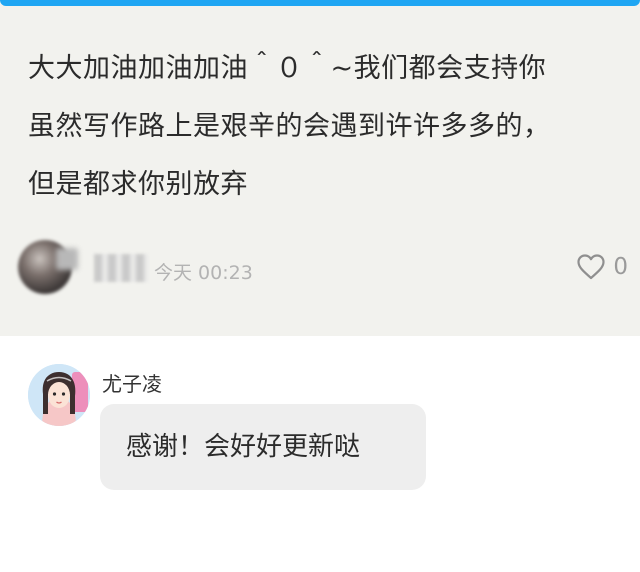  I want to click on like-count: 0, so click(620, 267).